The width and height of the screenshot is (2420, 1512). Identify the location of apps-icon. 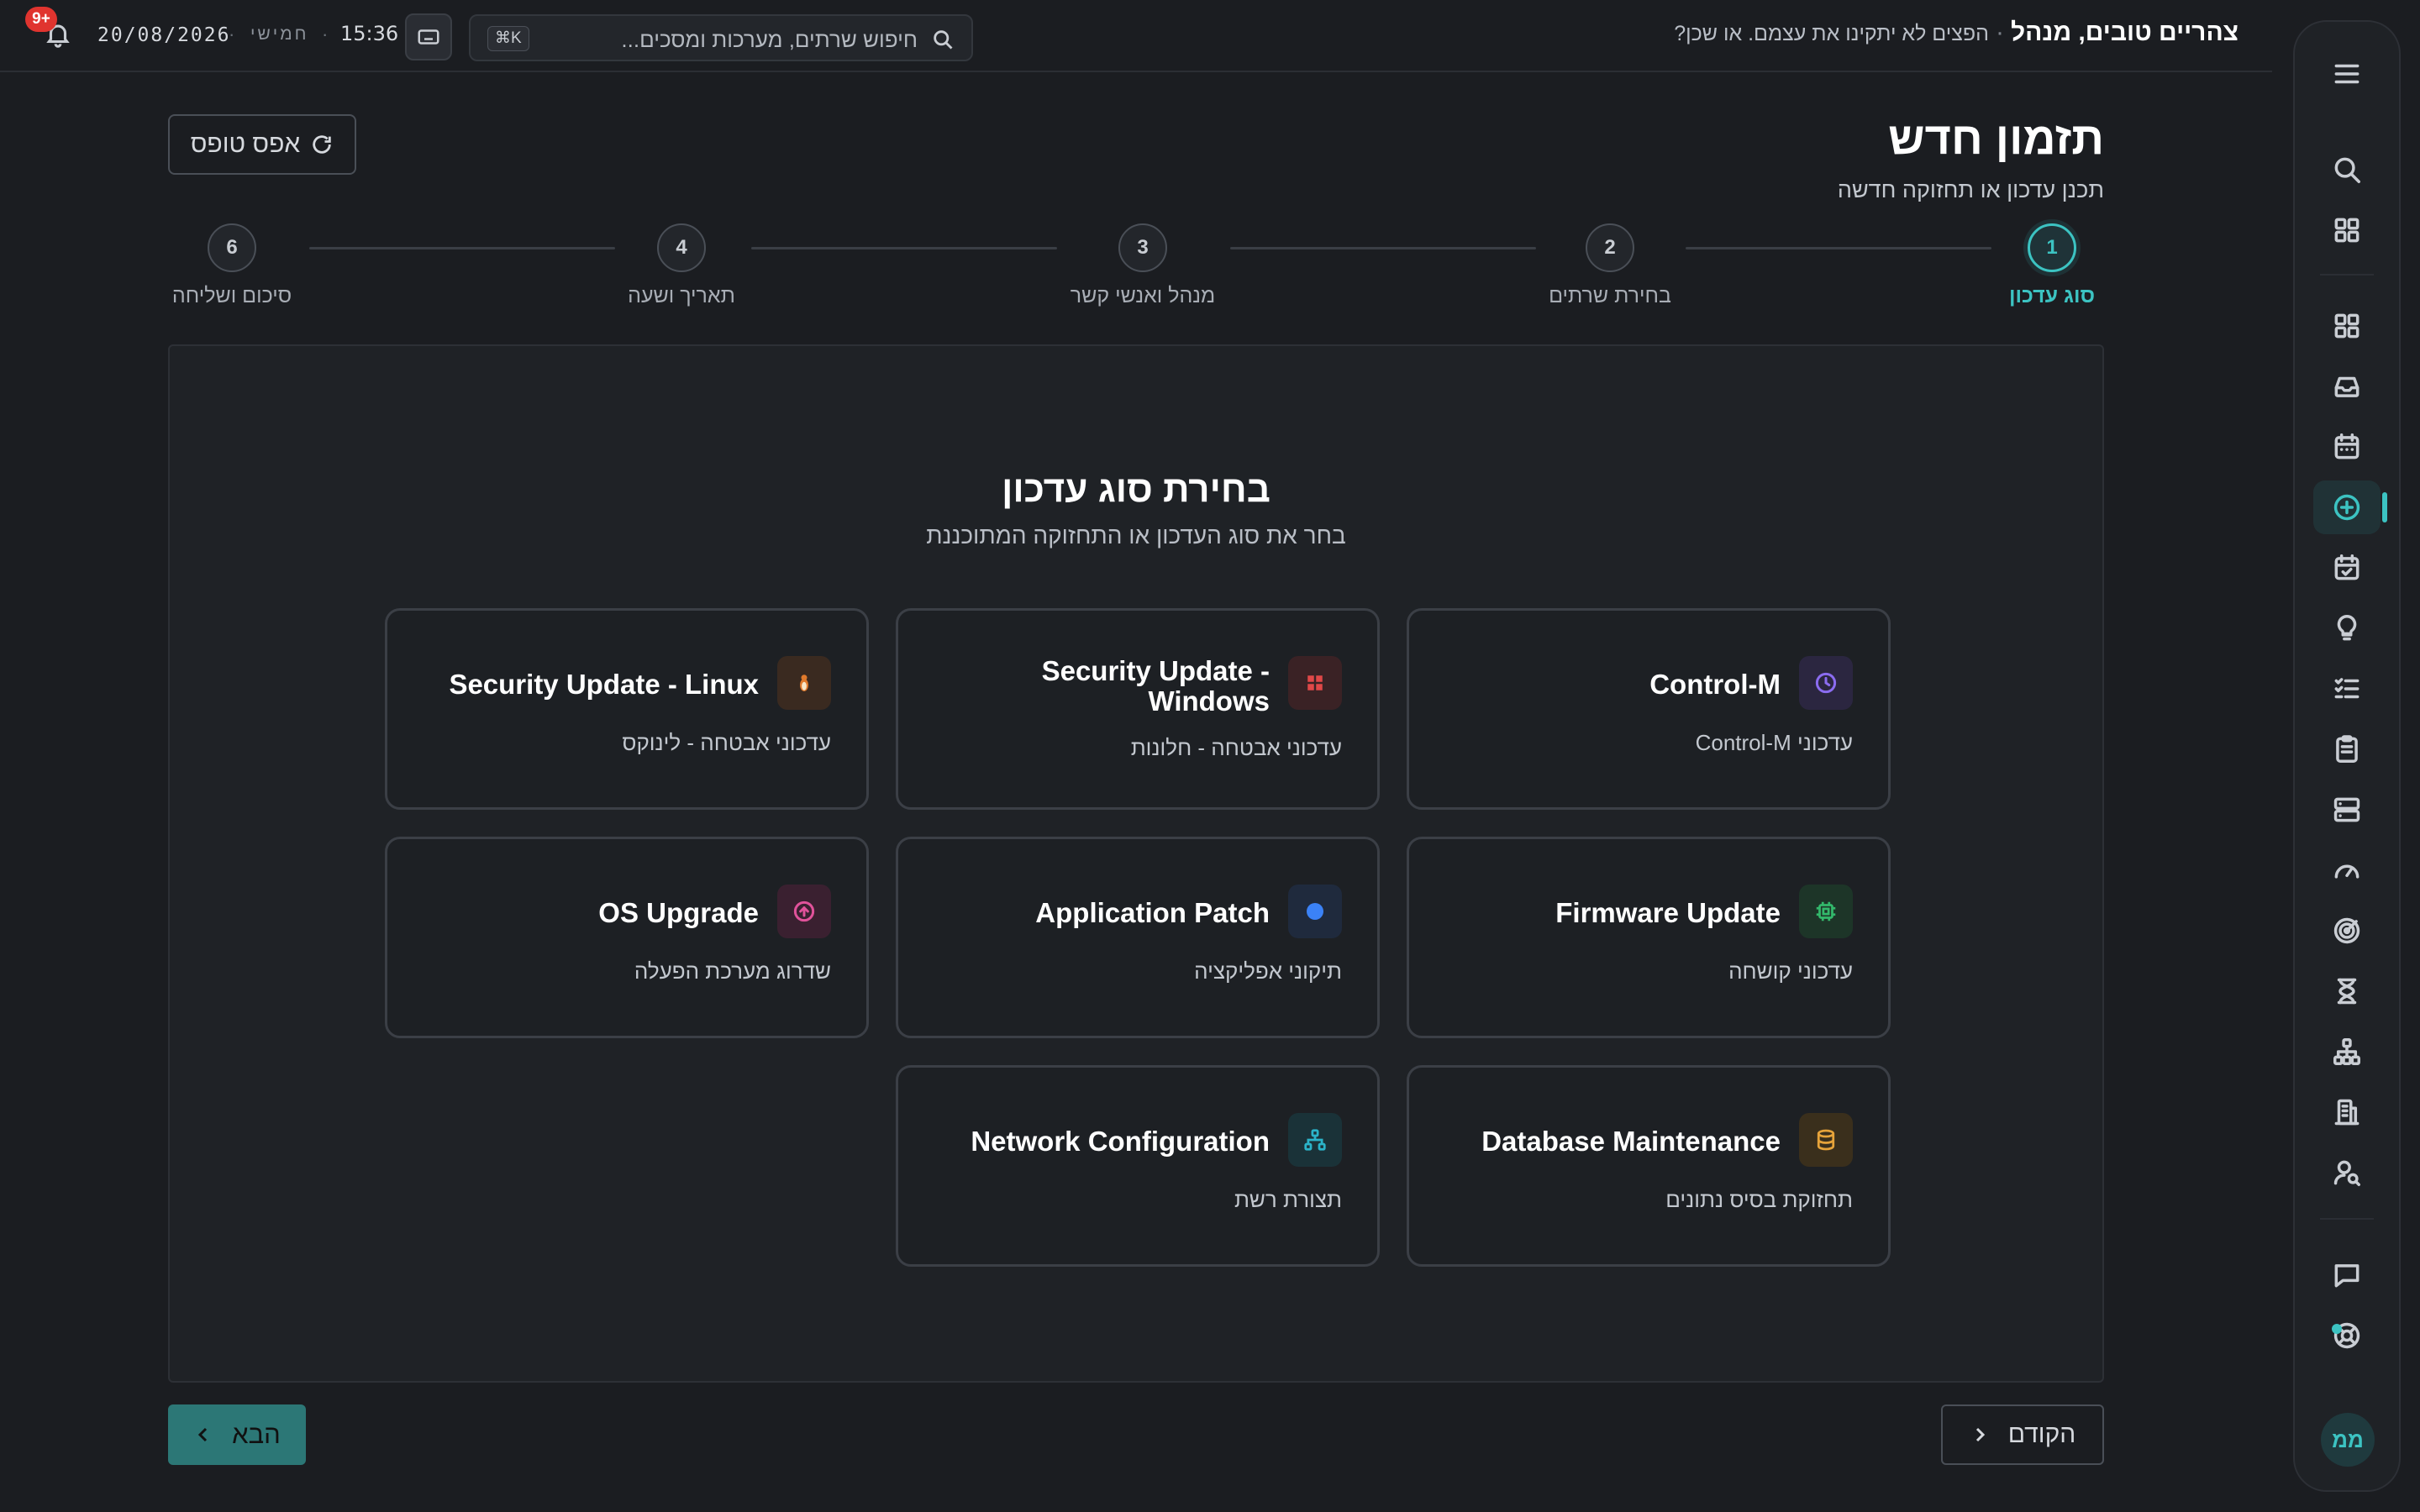
(2347, 230).